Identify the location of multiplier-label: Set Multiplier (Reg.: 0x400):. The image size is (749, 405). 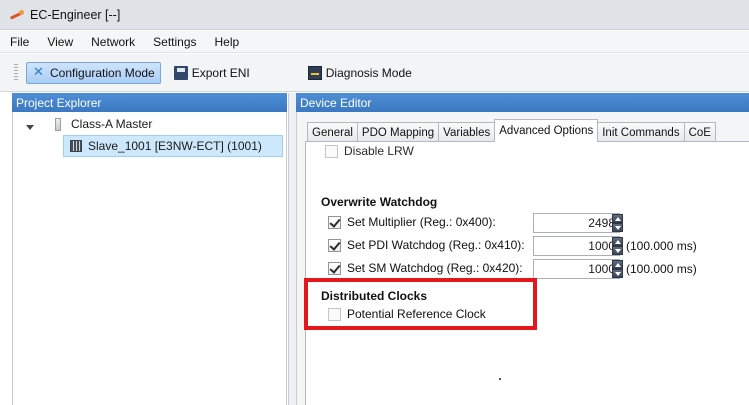
(421, 222).